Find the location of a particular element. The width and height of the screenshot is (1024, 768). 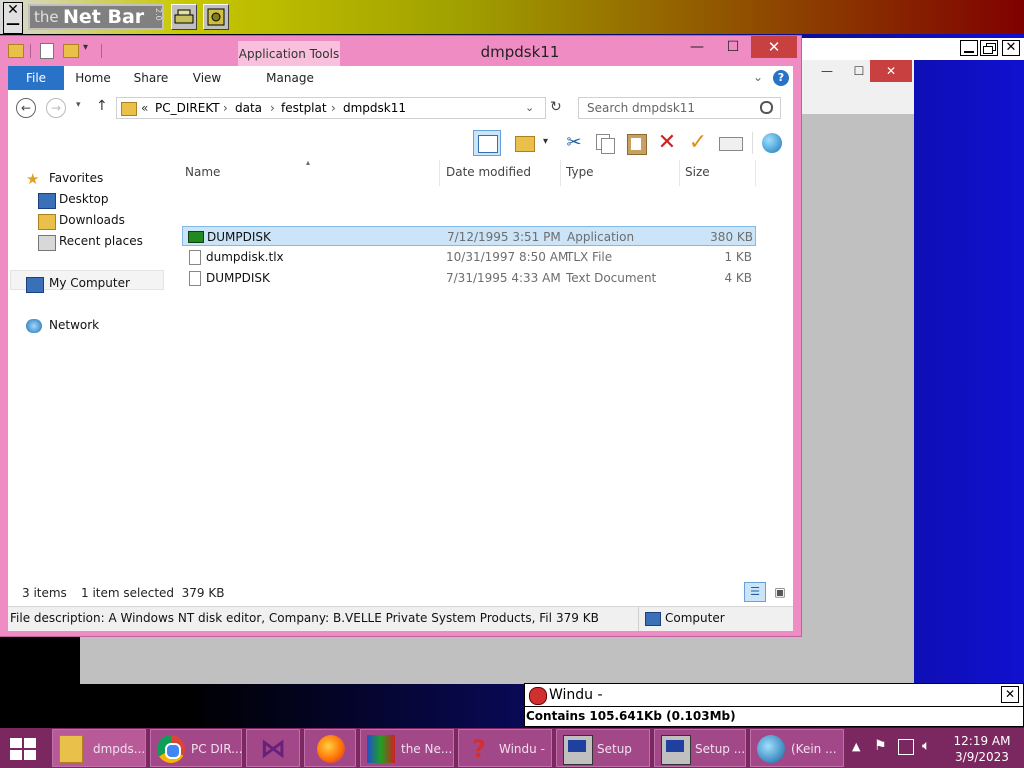

tab-manage: Manage is located at coordinates (290, 78).